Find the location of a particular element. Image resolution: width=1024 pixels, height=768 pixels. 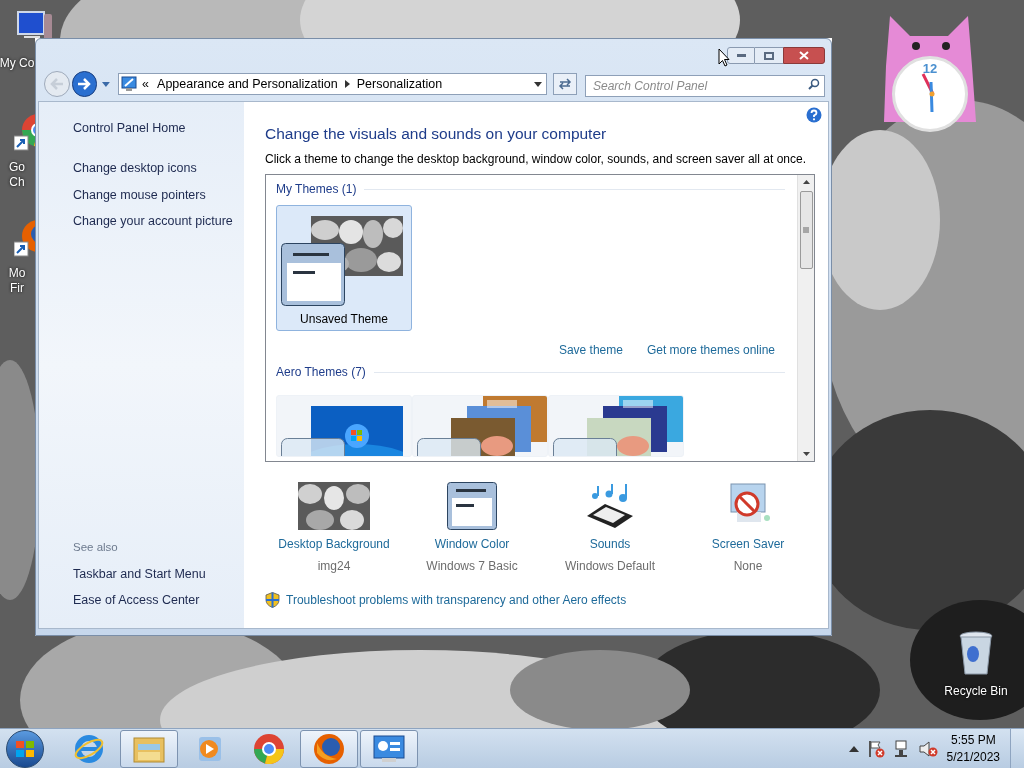

history-dropdown-icon is located at coordinates (106, 84).